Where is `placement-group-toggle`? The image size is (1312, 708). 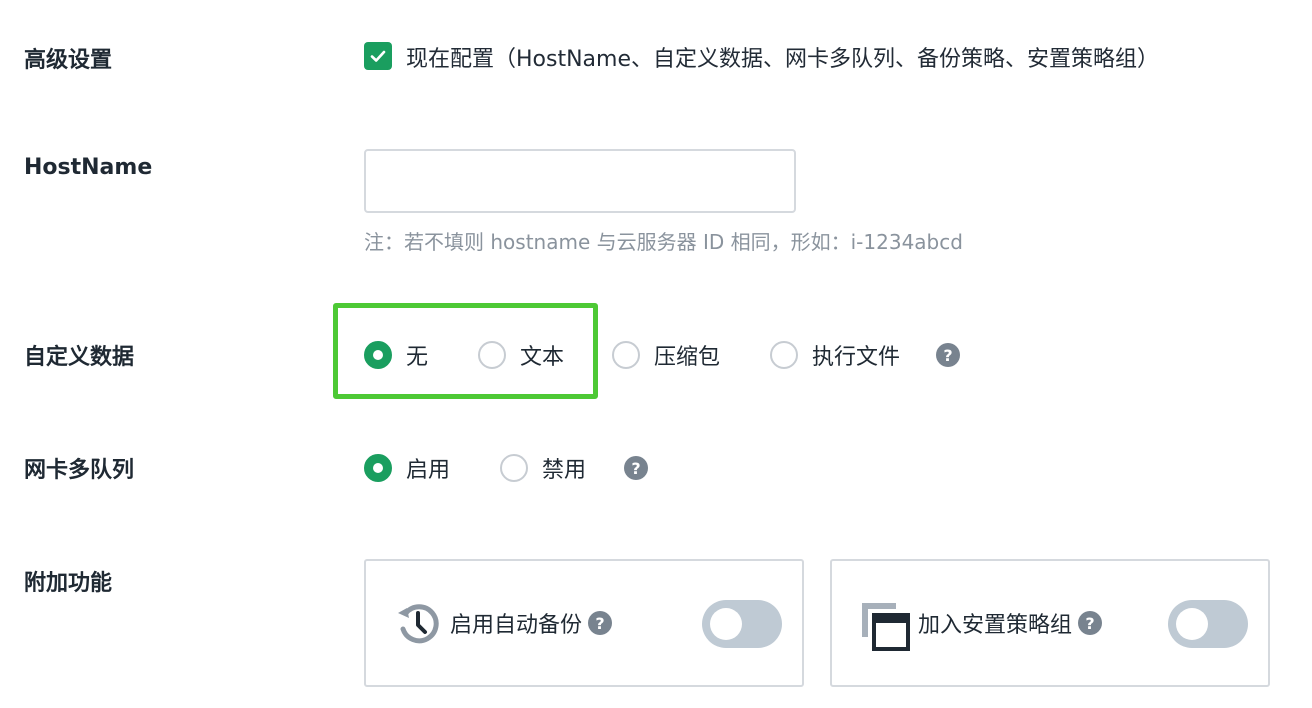
placement-group-toggle is located at coordinates (1208, 624).